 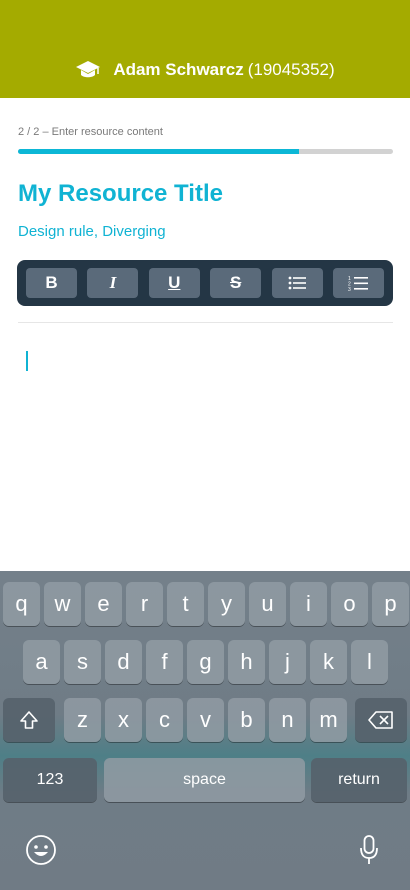 What do you see at coordinates (328, 720) in the screenshot?
I see `key-m: m` at bounding box center [328, 720].